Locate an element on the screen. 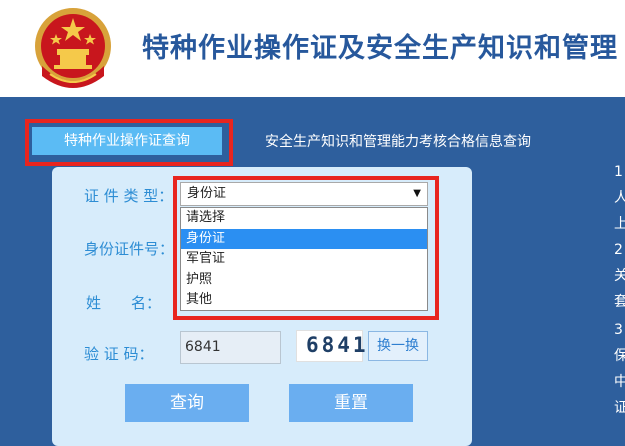  national-emblem-icon is located at coordinates (73, 48).